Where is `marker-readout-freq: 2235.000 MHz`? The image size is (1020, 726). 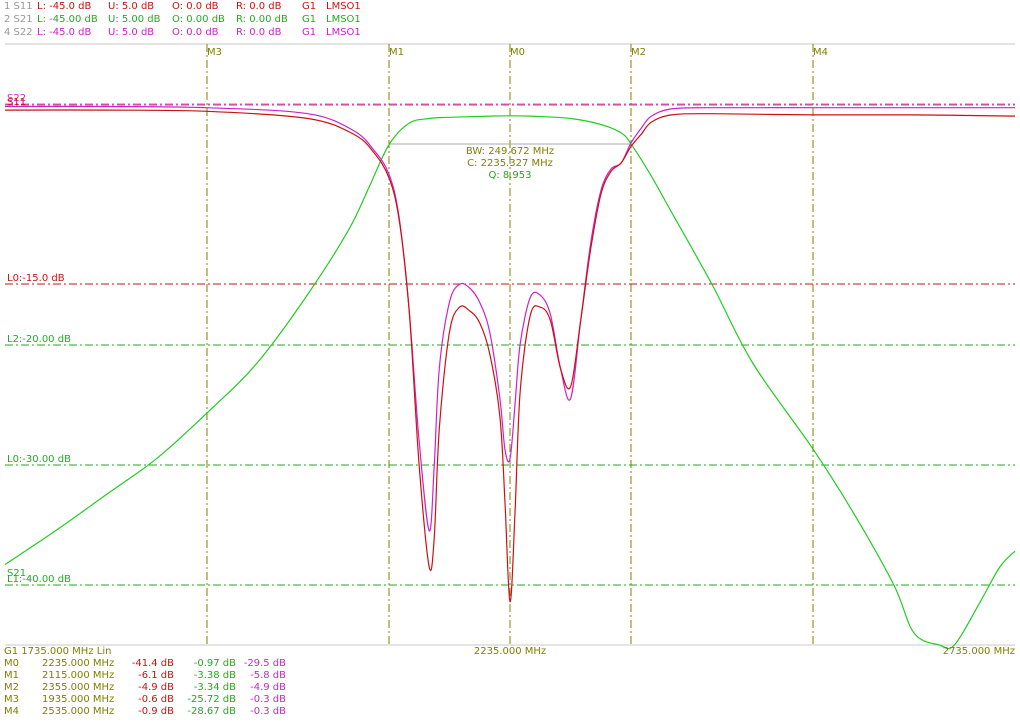 marker-readout-freq: 2235.000 MHz is located at coordinates (78, 663).